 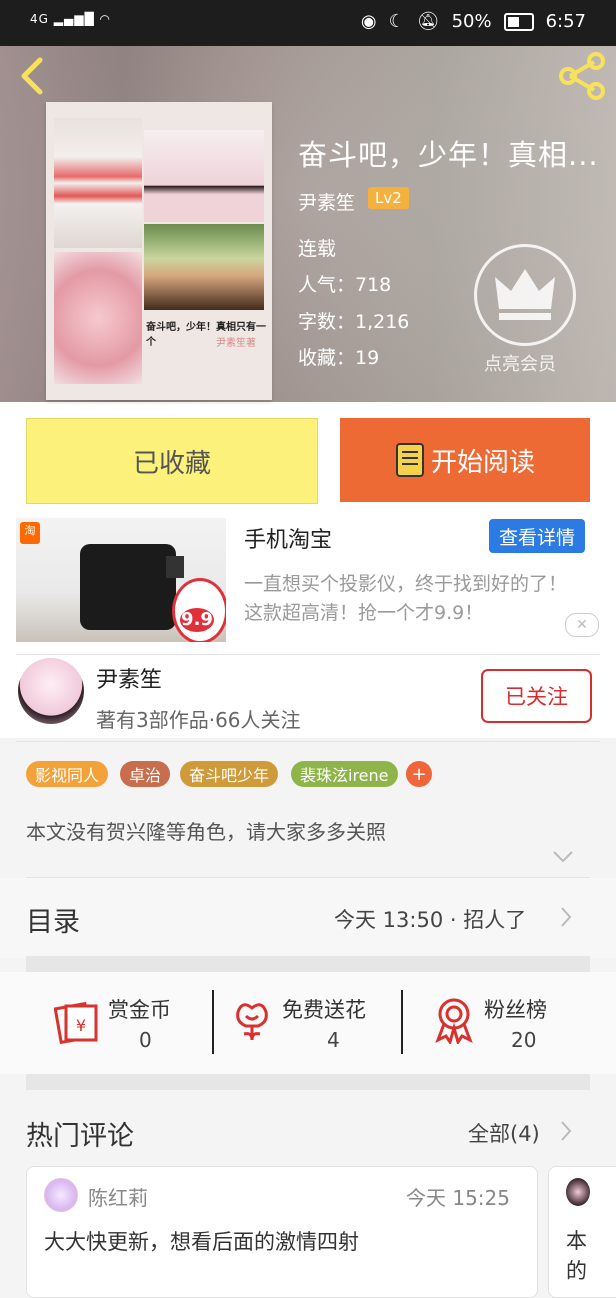 What do you see at coordinates (118, 1196) in the screenshot?
I see `commenter-name: 陈红莉` at bounding box center [118, 1196].